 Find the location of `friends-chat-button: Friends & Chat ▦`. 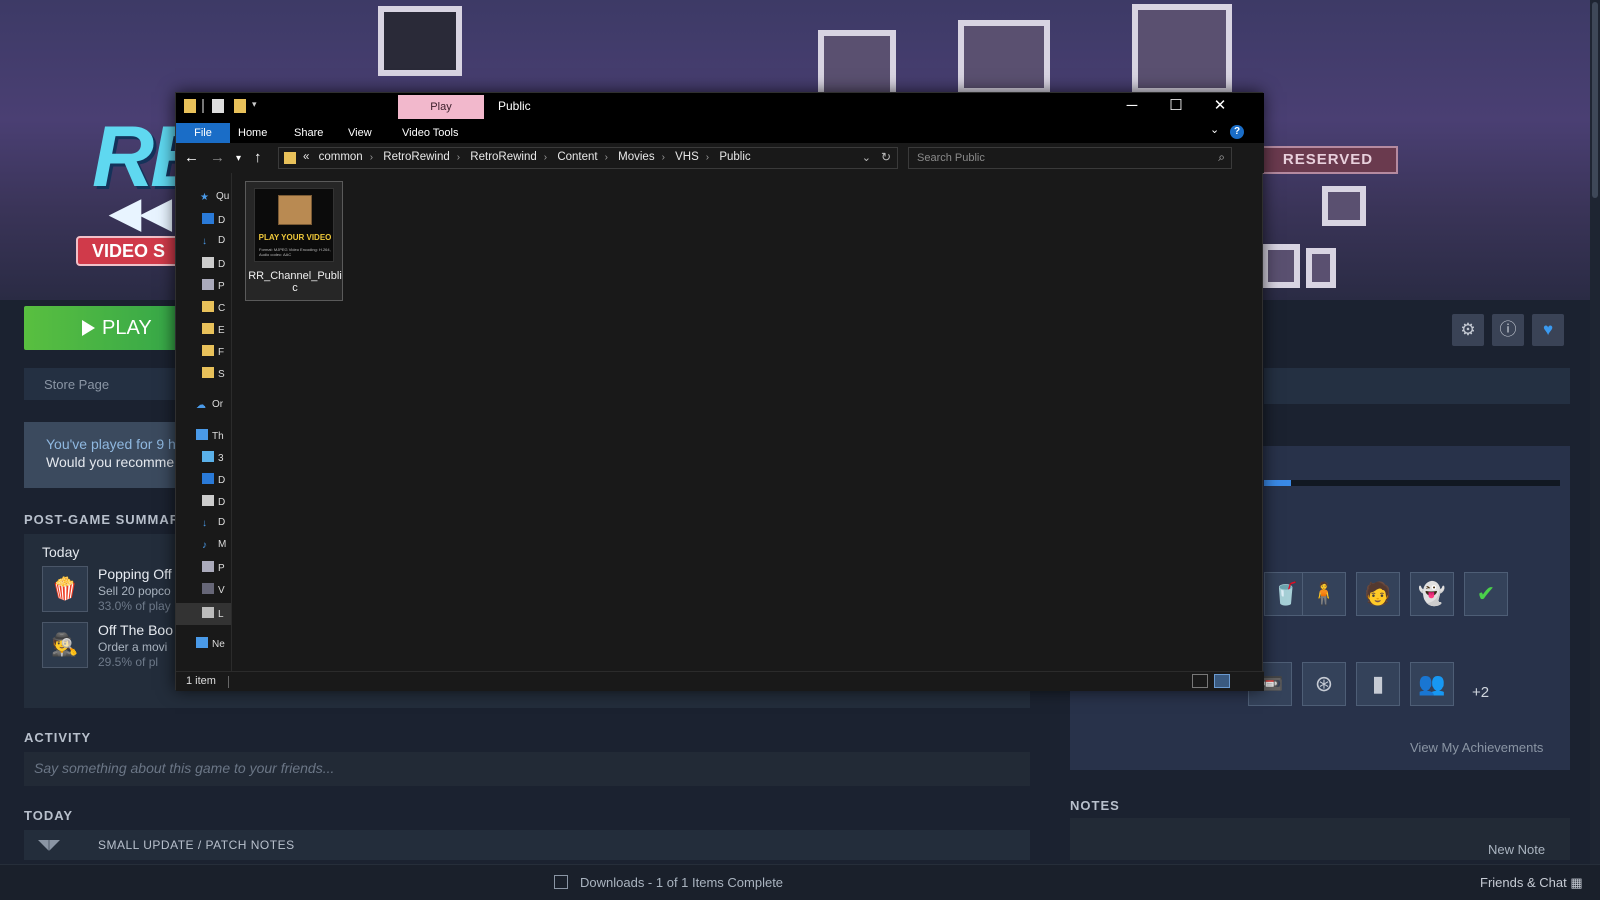

friends-chat-button: Friends & Chat ▦ is located at coordinates (1531, 883).